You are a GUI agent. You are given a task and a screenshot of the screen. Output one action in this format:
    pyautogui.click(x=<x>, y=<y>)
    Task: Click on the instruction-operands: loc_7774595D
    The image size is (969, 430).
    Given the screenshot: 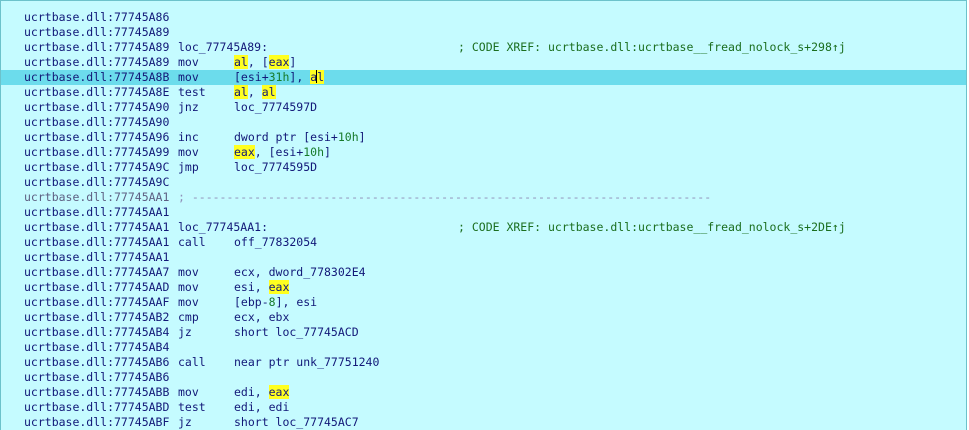 What is the action you would take?
    pyautogui.click(x=275, y=167)
    